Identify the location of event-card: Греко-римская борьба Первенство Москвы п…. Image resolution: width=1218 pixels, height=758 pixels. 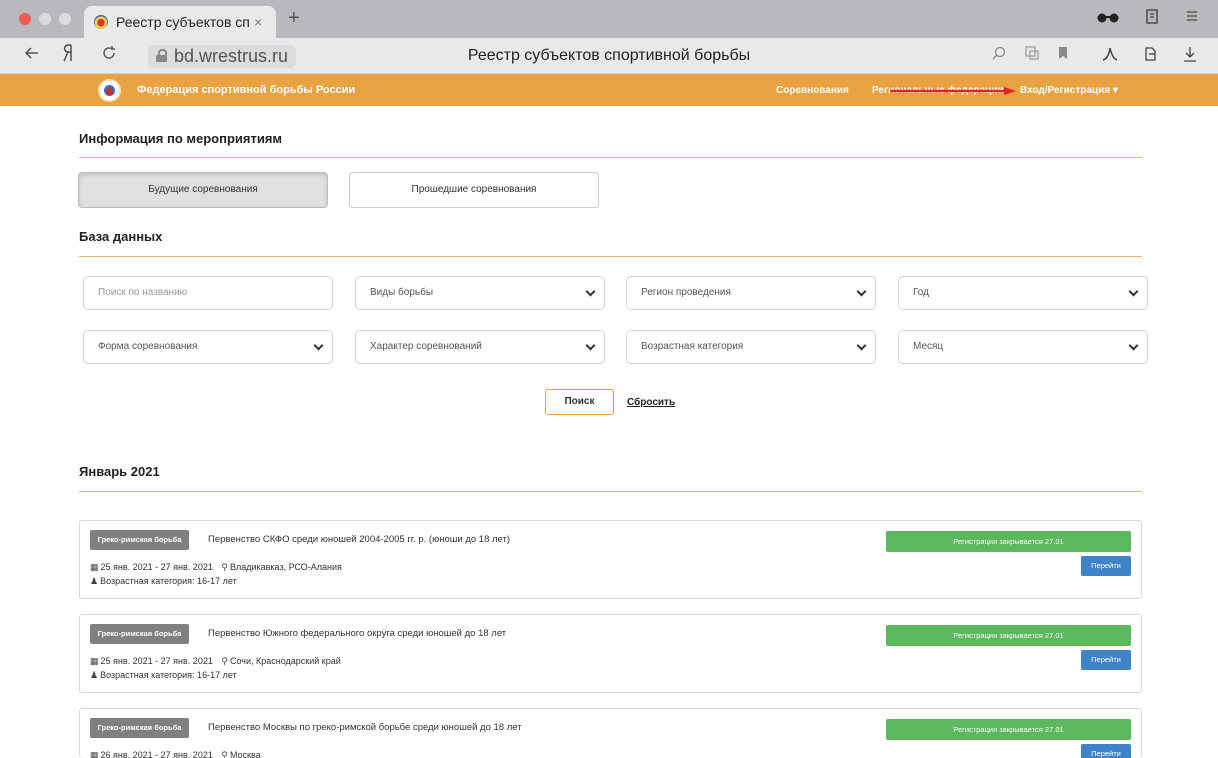
(610, 733).